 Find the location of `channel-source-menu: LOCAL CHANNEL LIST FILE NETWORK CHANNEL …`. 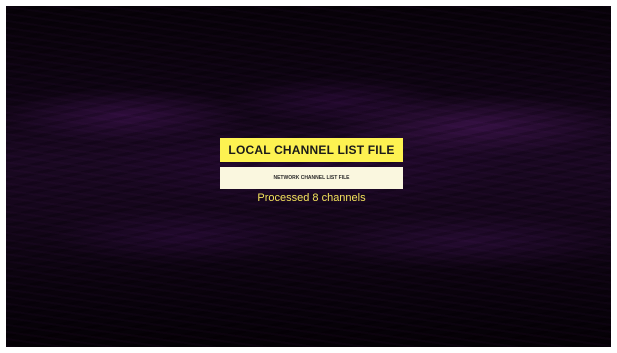

channel-source-menu: LOCAL CHANNEL LIST FILE NETWORK CHANNEL … is located at coordinates (311, 171).